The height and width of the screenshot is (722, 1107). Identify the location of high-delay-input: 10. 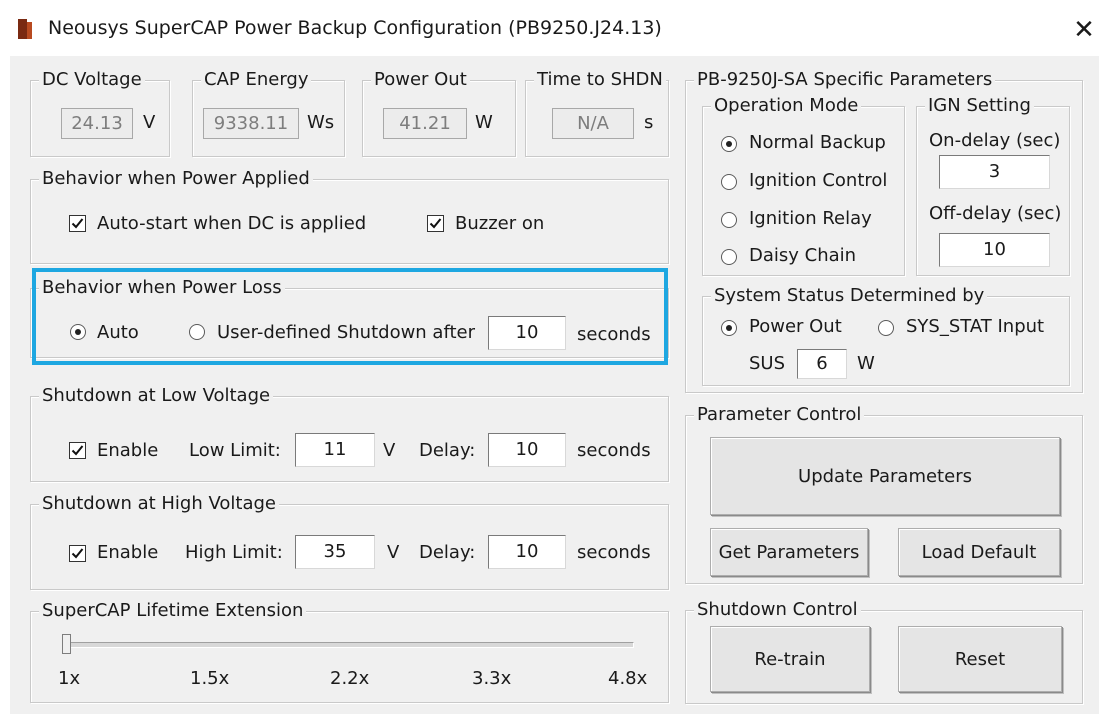
(527, 552).